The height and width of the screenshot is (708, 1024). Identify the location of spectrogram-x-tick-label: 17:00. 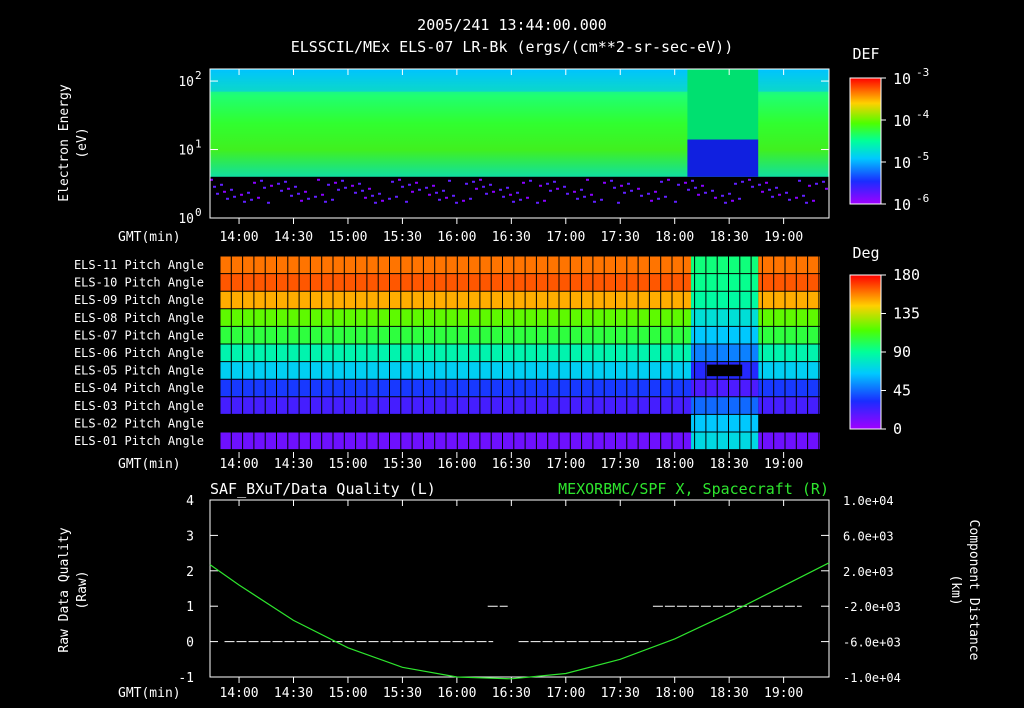
(565, 237).